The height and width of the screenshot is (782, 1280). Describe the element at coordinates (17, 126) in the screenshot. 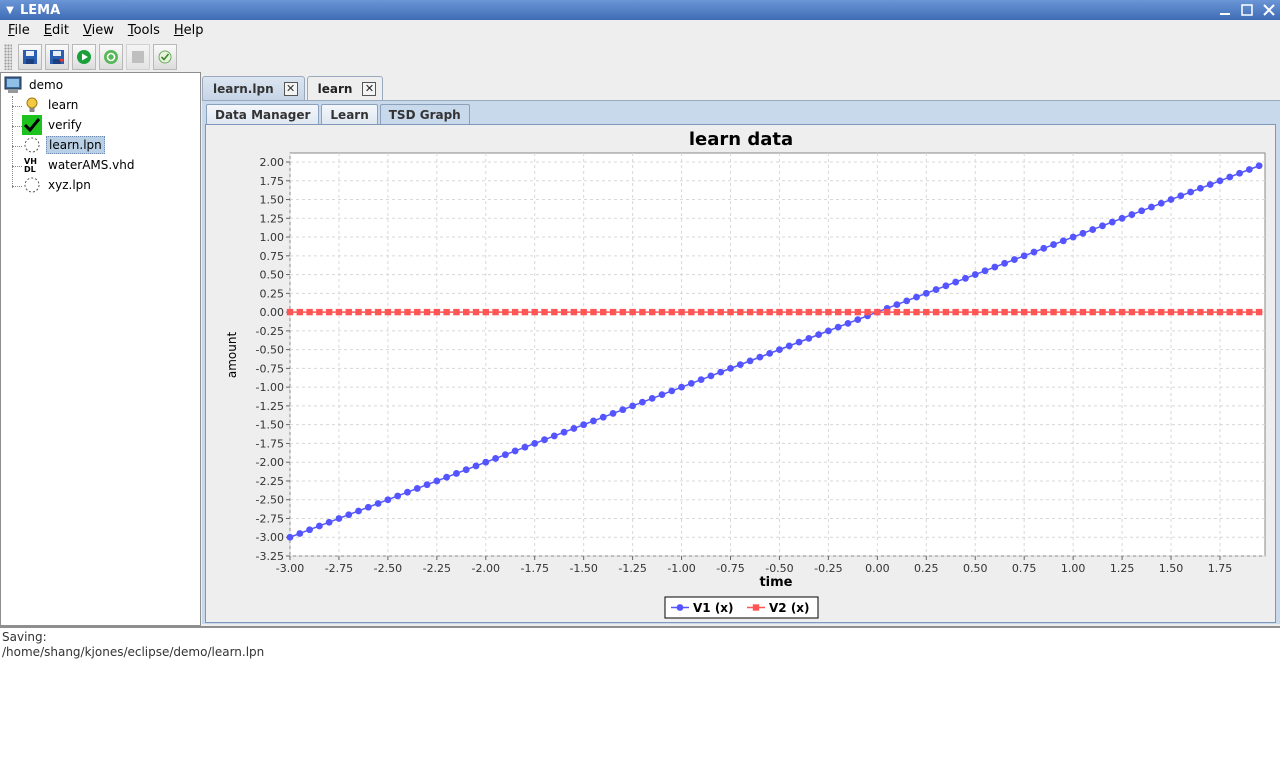

I see `tree-connector` at that location.